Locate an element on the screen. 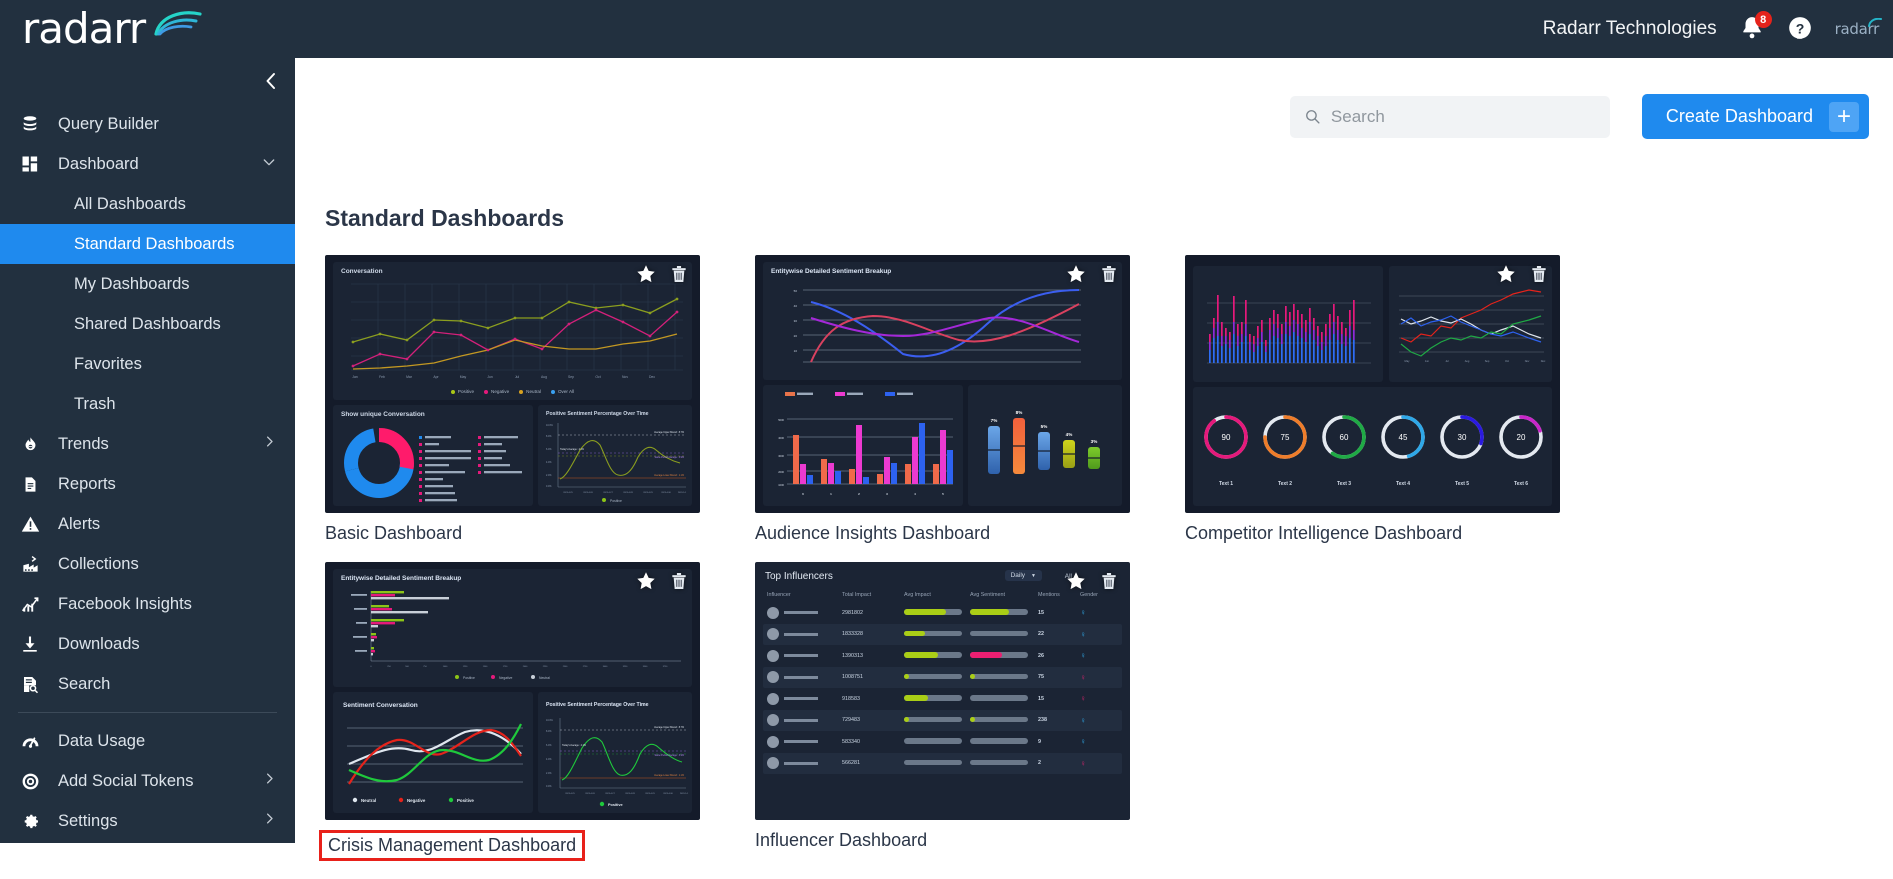 This screenshot has width=1893, height=879. thumb-panel-grouped-bars: 5000 4000 3000 2000 1000 0 1 2 3 4 5 is located at coordinates (863, 445).